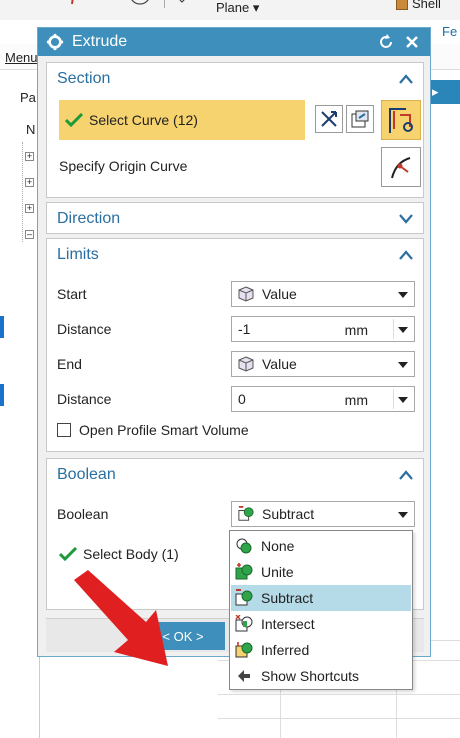 The width and height of the screenshot is (460, 738). Describe the element at coordinates (242, 399) in the screenshot. I see `end-distance-value: 0` at that location.